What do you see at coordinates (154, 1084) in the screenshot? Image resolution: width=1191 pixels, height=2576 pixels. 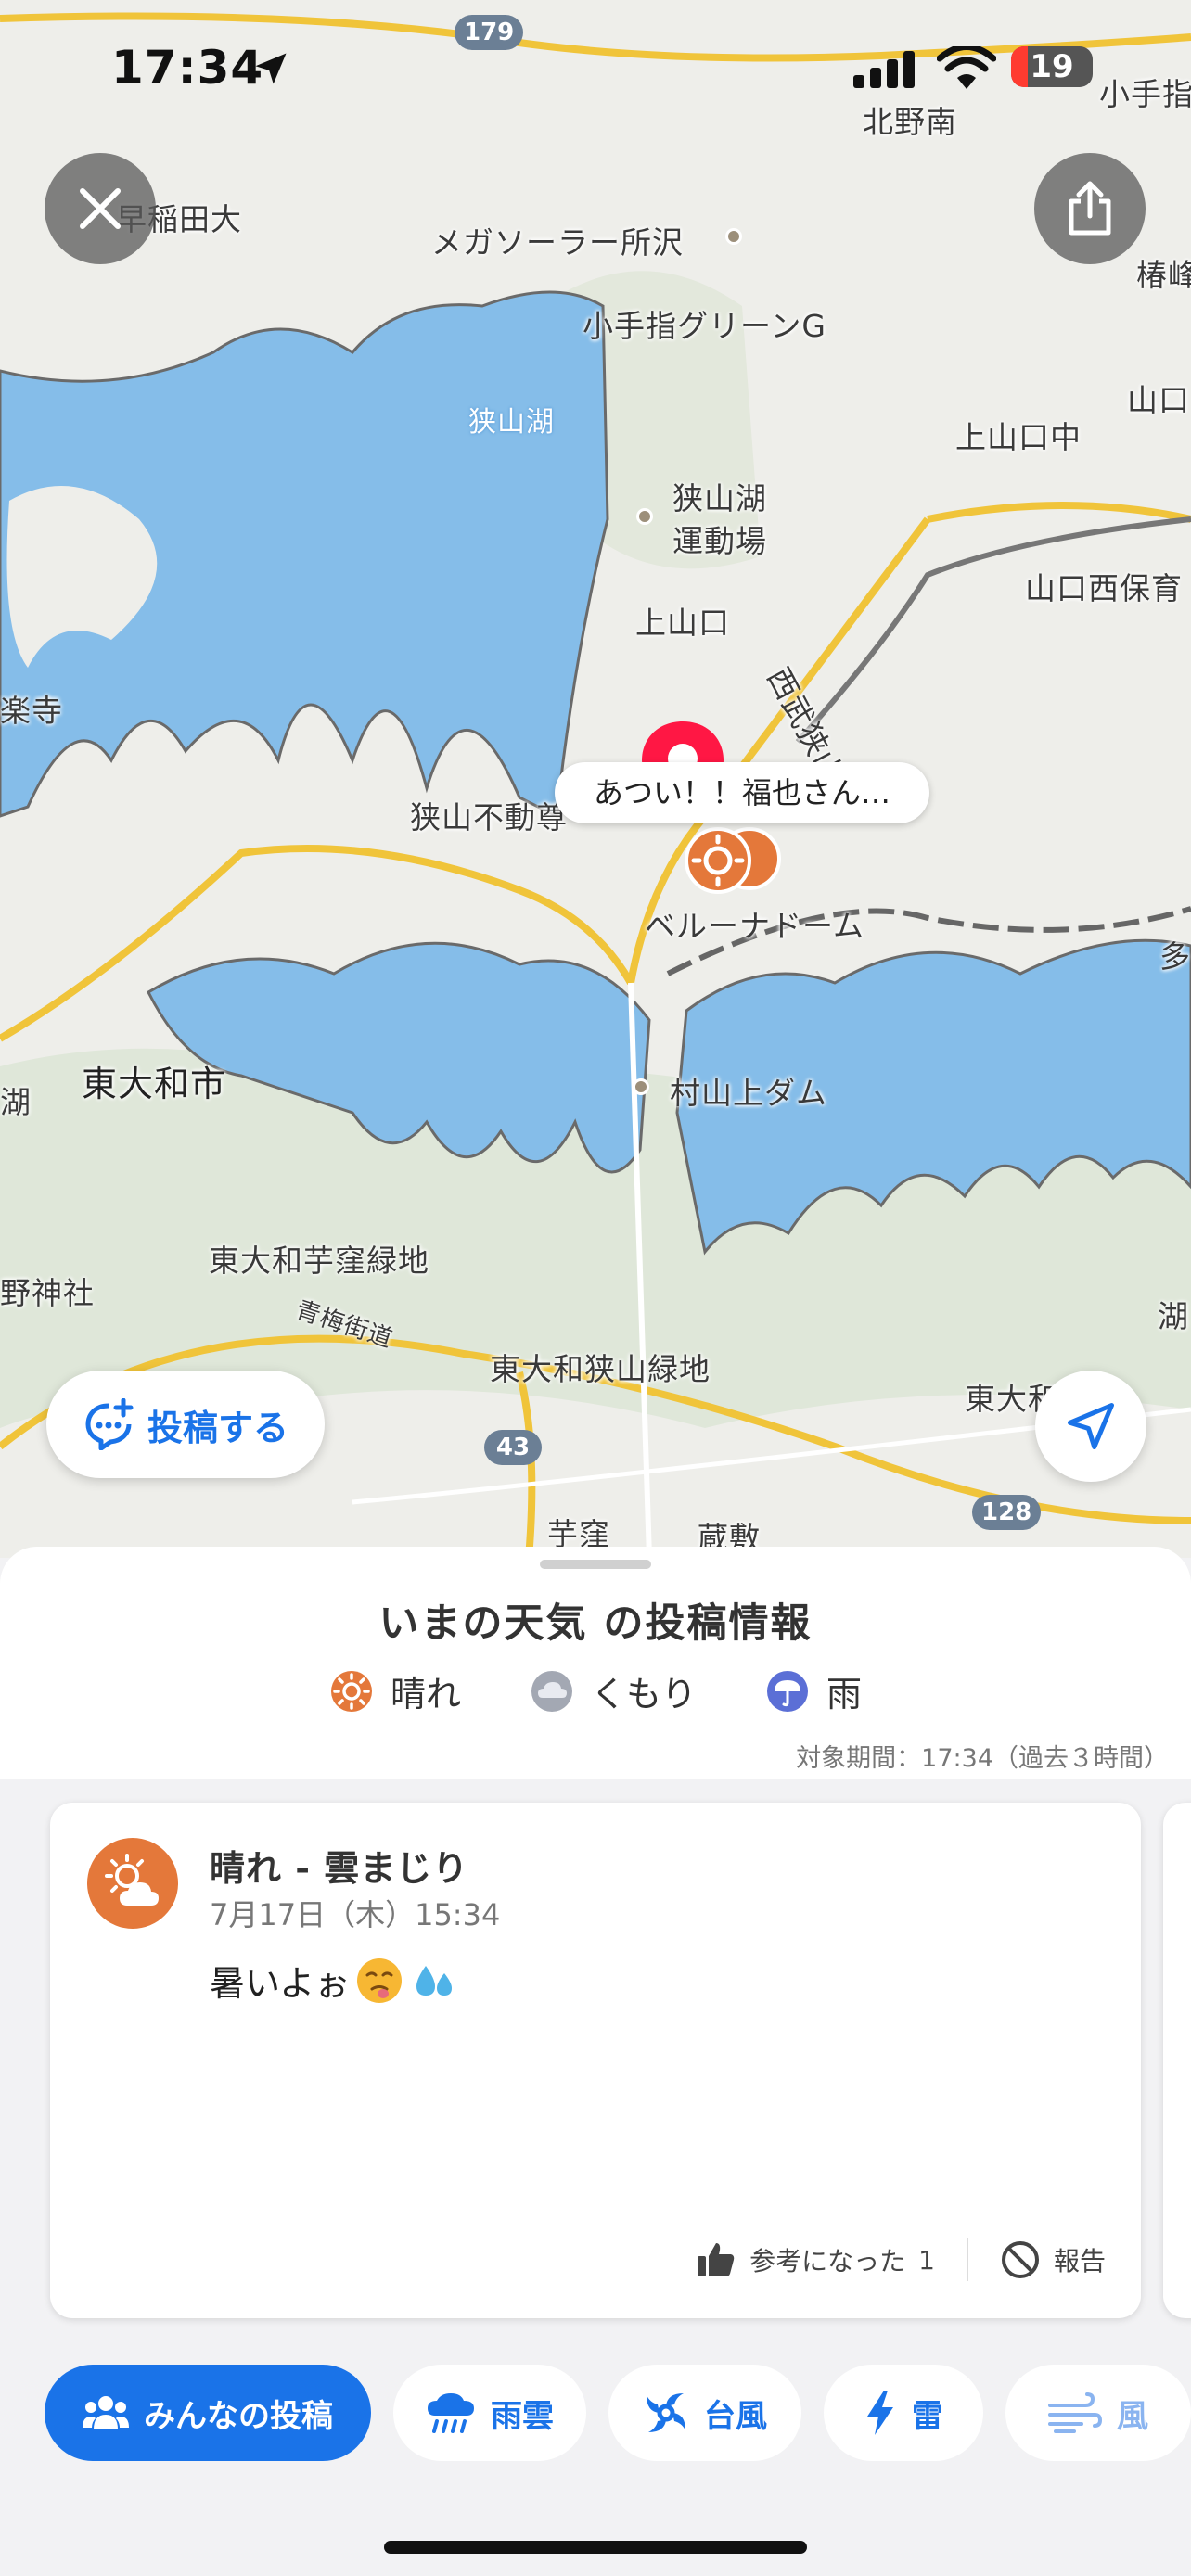 I see `map-label-higashiyamato: 東大和市` at bounding box center [154, 1084].